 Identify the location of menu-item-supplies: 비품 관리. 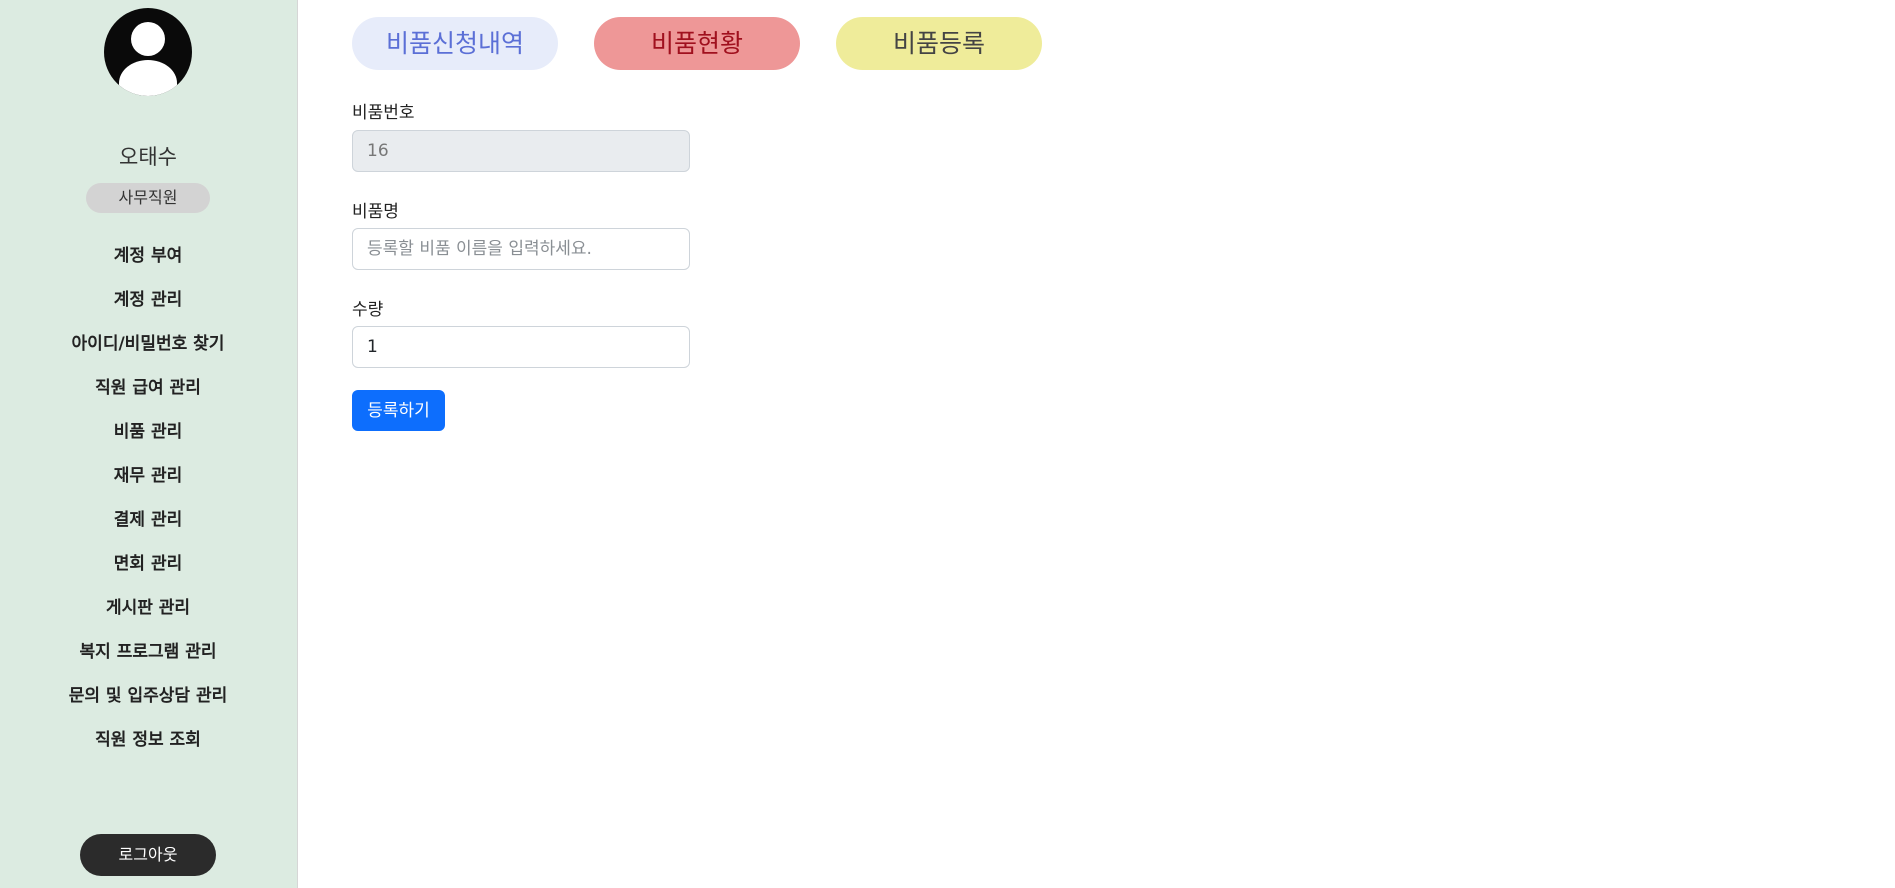
(148, 438).